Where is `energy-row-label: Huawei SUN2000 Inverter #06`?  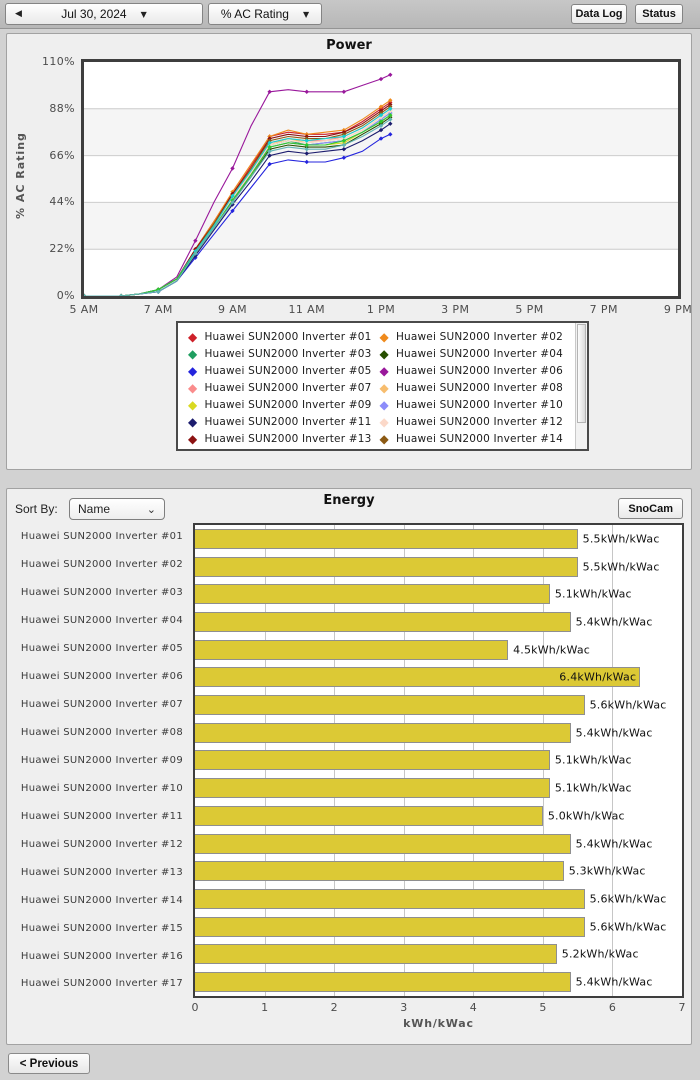
energy-row-label: Huawei SUN2000 Inverter #06 is located at coordinates (101, 677).